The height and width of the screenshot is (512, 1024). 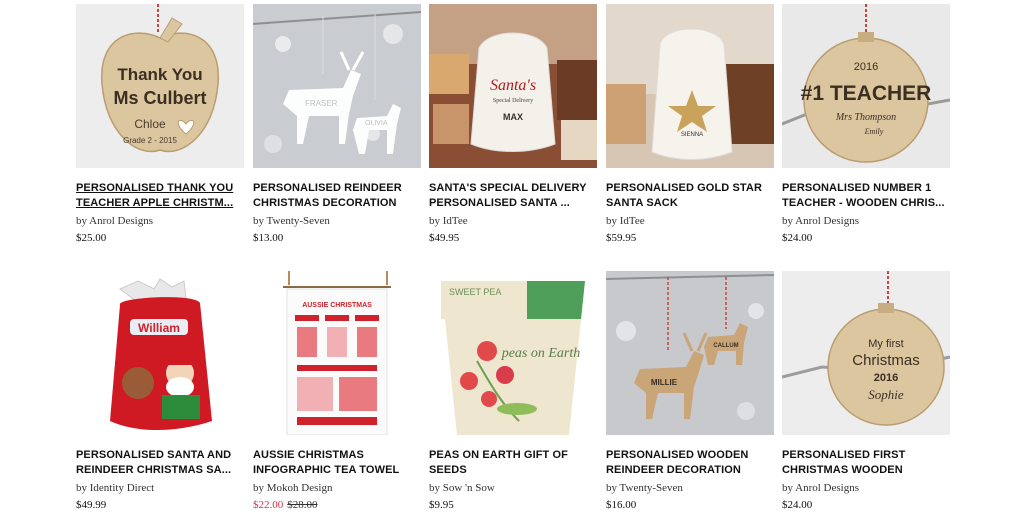 I want to click on svg-text: SWEET PEA, so click(x=475, y=292).